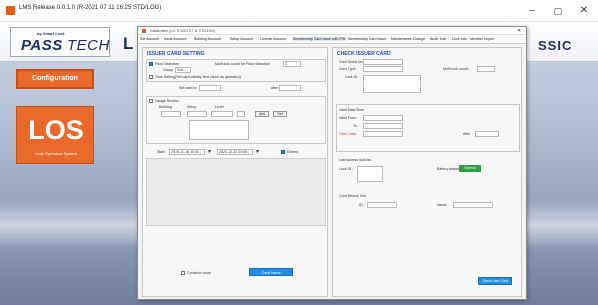 The image size is (598, 305). Describe the element at coordinates (408, 39) in the screenshot. I see `tab-maintenance-change: Maintenance Change` at that location.